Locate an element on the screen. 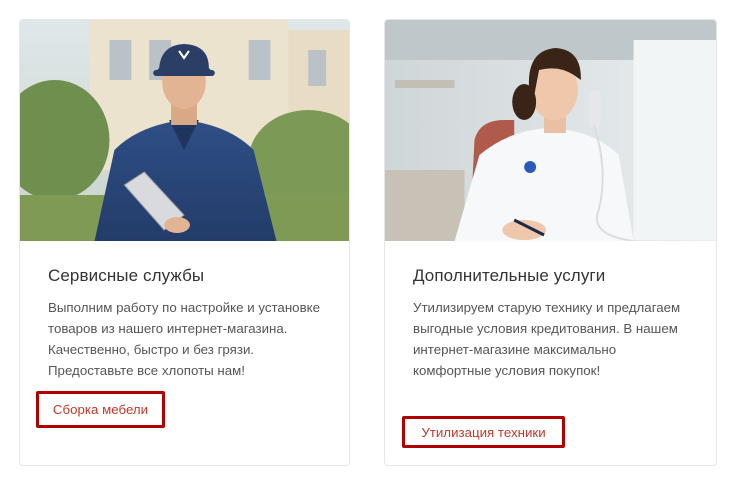 This screenshot has height=490, width=742. appliance-disposal-link: Утилизация техники is located at coordinates (483, 432).